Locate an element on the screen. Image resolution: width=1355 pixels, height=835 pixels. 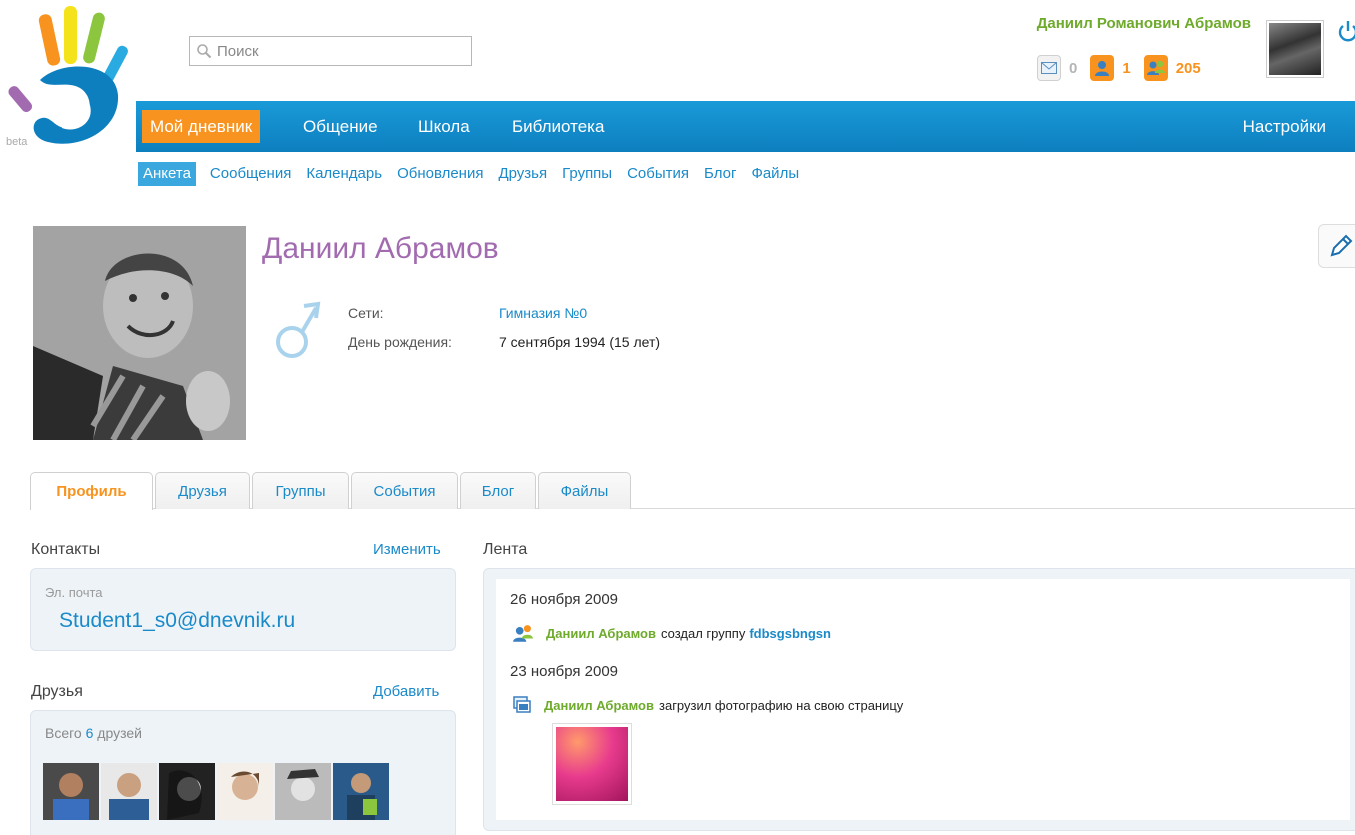
friend-requests-count: 1 is located at coordinates (1126, 68).